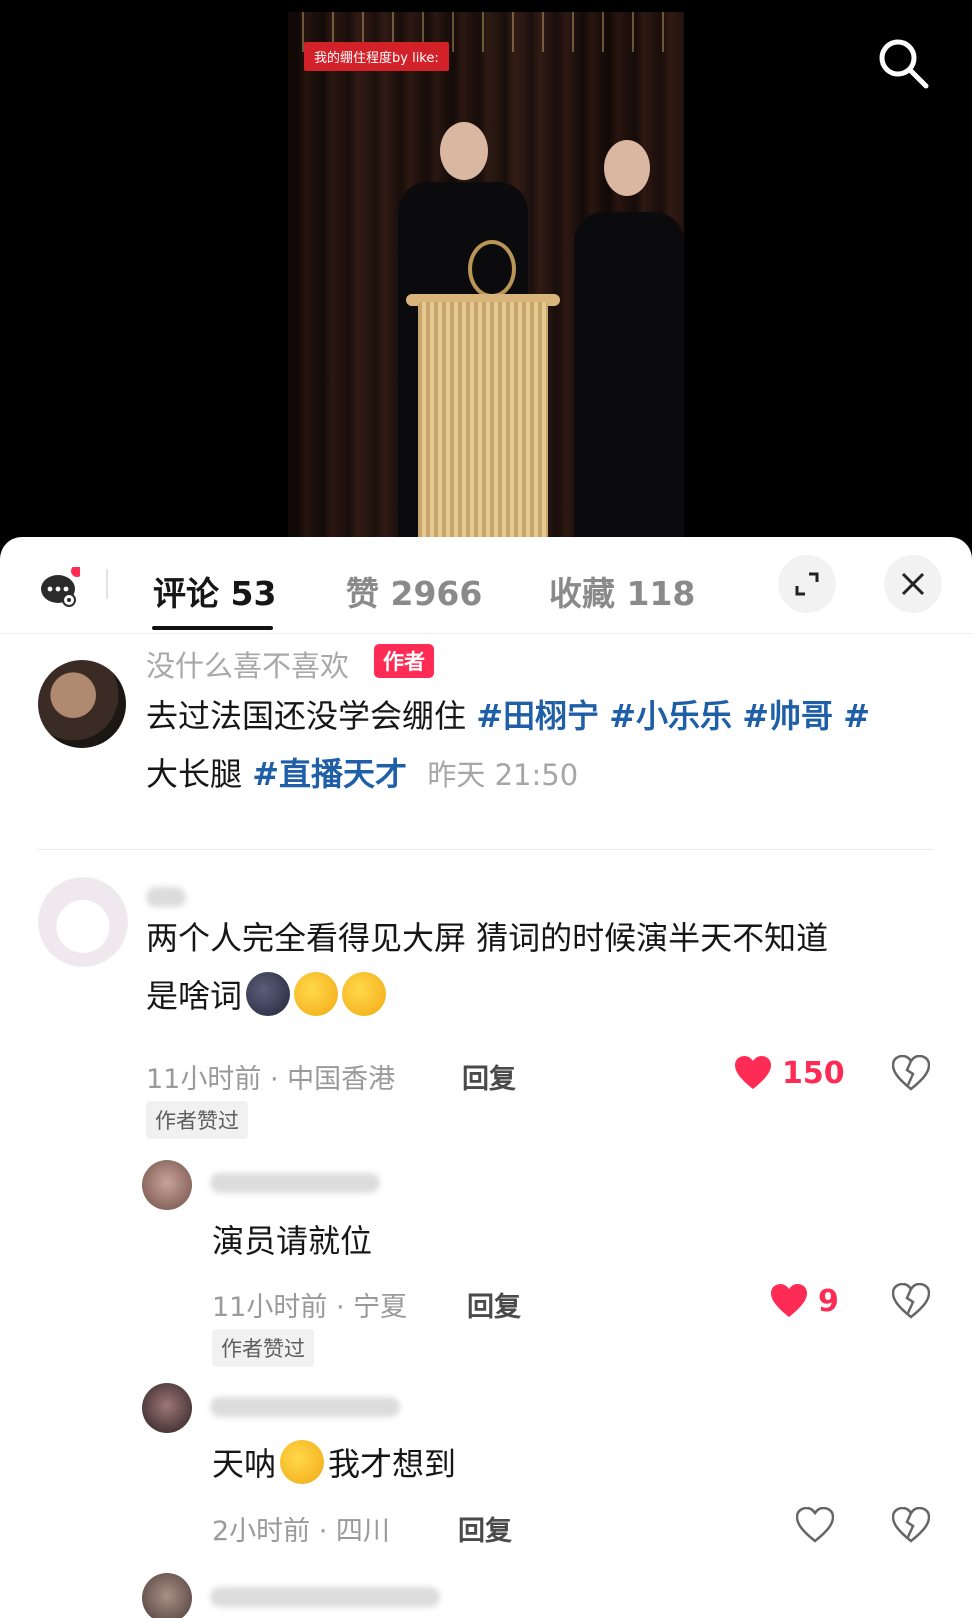 The height and width of the screenshot is (1618, 972). What do you see at coordinates (787, 716) in the screenshot?
I see `hashtag-link: #帅哥` at bounding box center [787, 716].